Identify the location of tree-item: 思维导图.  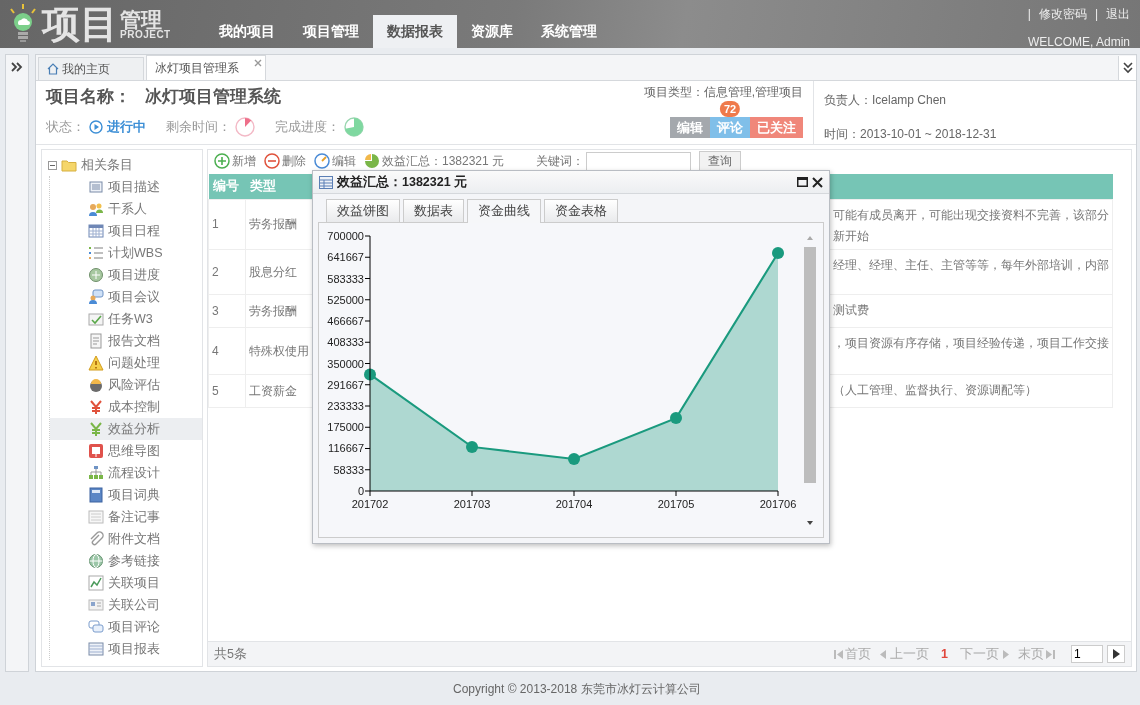
(126, 451).